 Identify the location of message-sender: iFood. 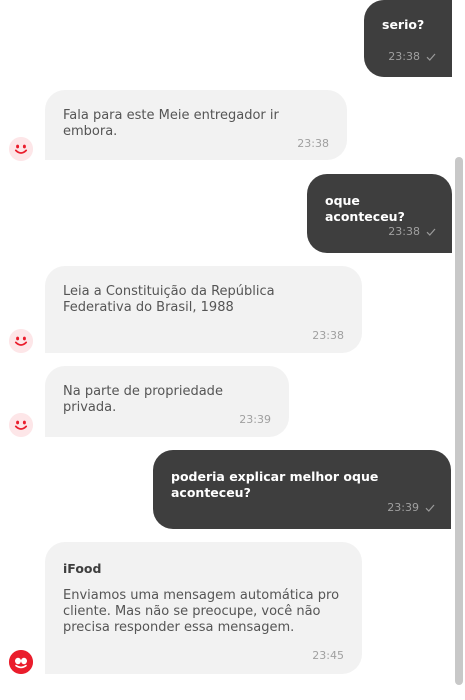
(82, 568).